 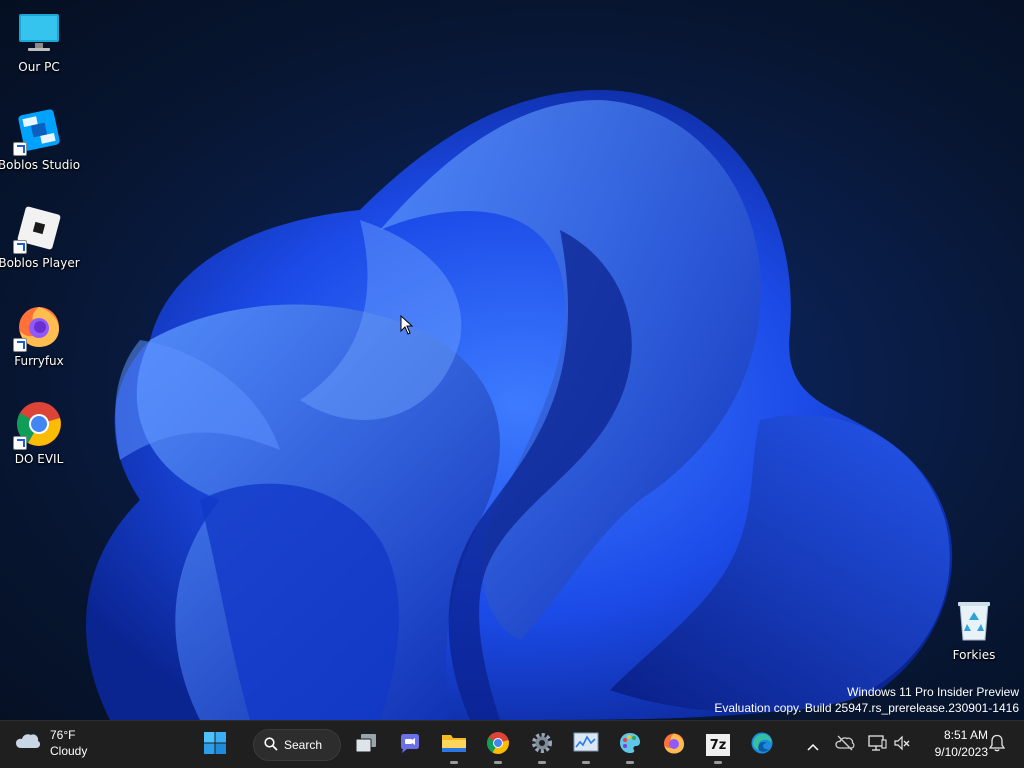 I want to click on desktop-icon-label: Forkies, so click(x=974, y=655).